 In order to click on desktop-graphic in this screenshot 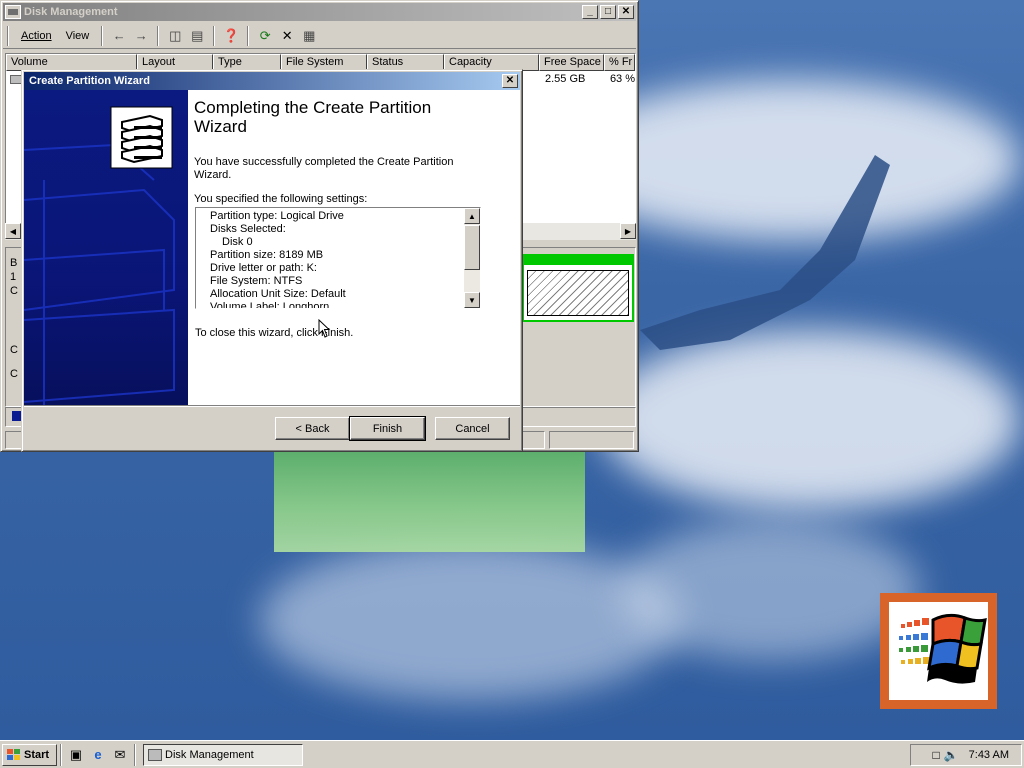, I will do `click(429, 502)`.